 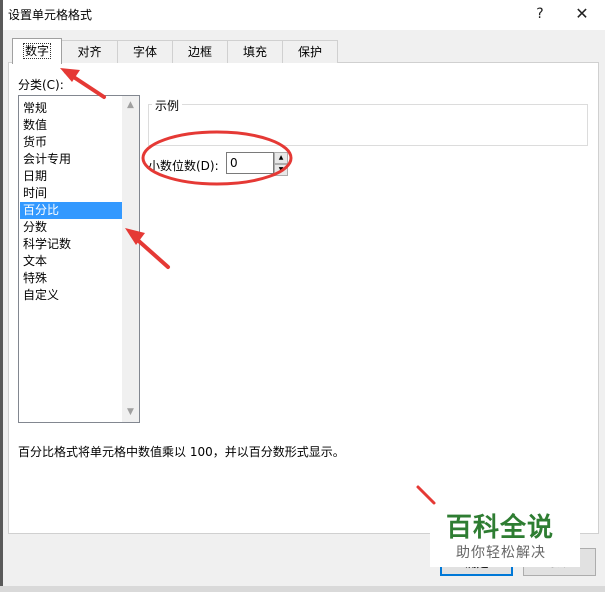 What do you see at coordinates (71, 227) in the screenshot?
I see `category-item: 分数` at bounding box center [71, 227].